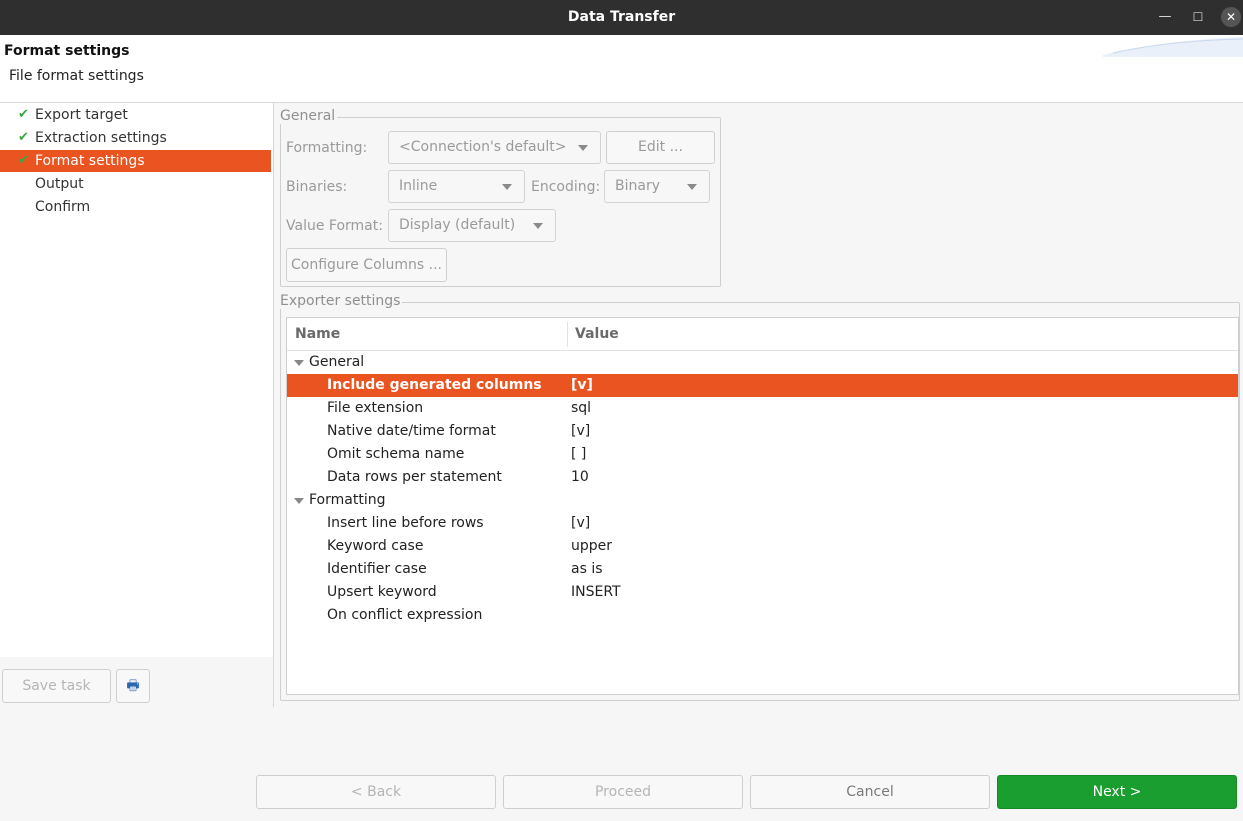 This screenshot has width=1243, height=821. Describe the element at coordinates (762, 431) in the screenshot. I see `table-row: Native date/time format [v]` at that location.